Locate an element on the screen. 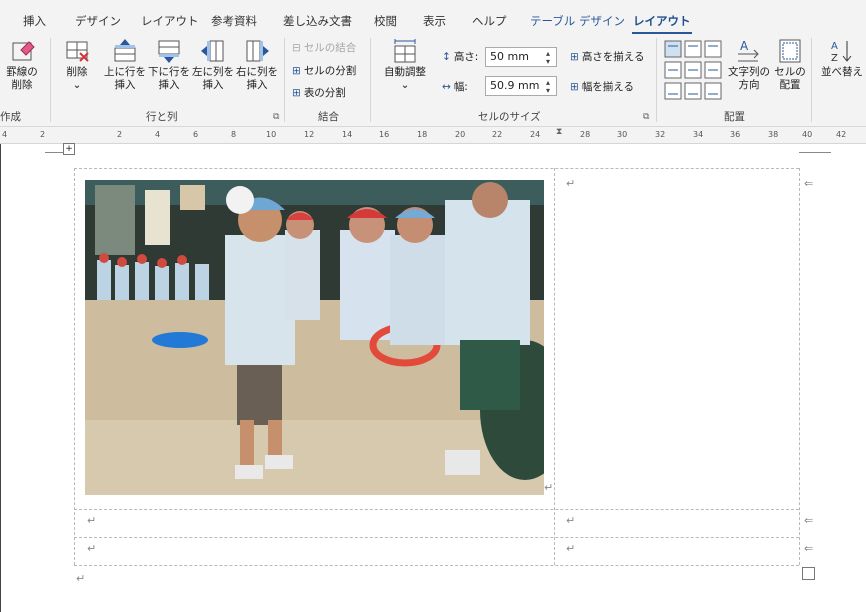 Image resolution: width=866 pixels, height=612 pixels. align-buttons-icon is located at coordinates (694, 71).